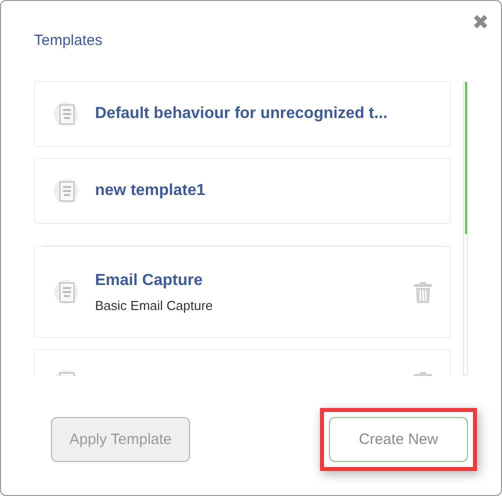 This screenshot has height=496, width=502. I want to click on template-name: new template1, so click(150, 191).